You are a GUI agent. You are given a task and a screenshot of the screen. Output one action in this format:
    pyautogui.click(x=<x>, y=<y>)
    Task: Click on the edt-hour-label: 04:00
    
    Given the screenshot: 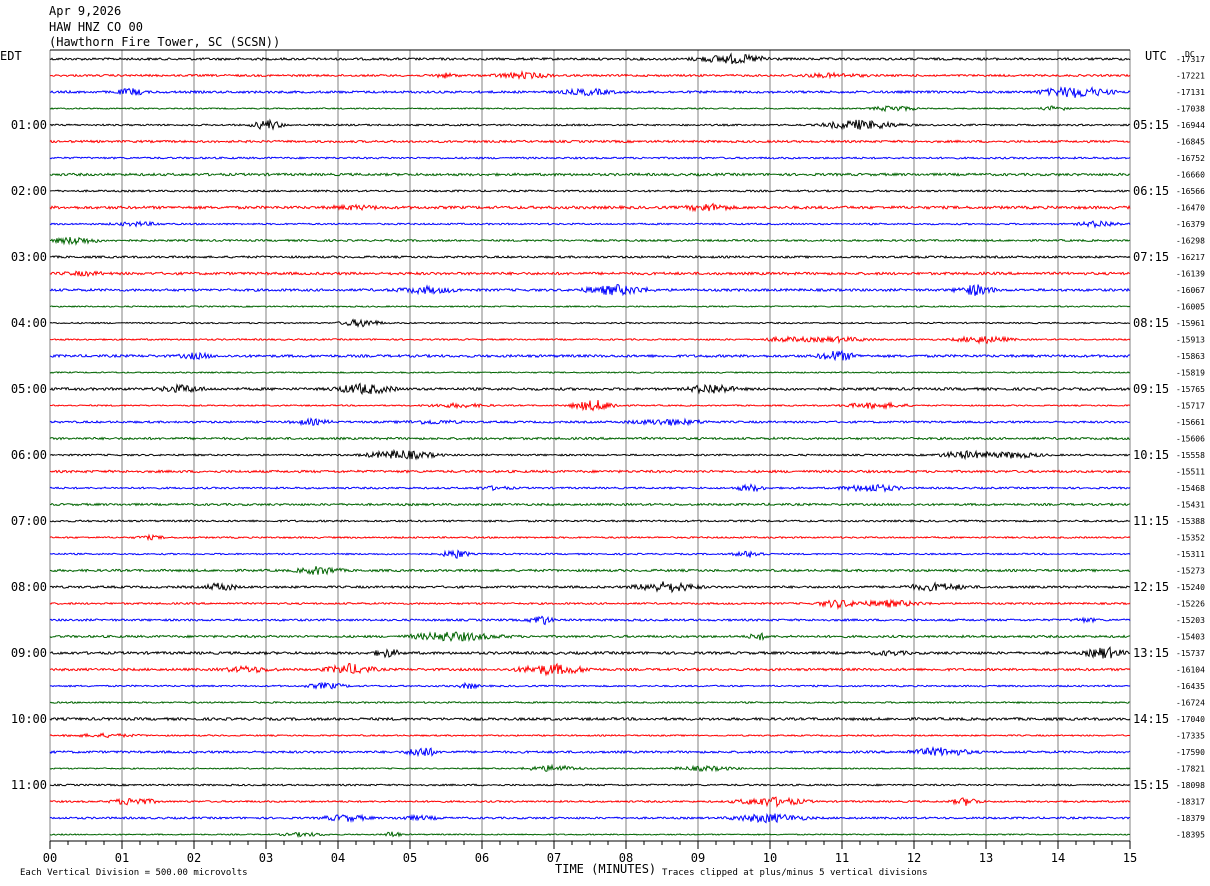 What is the action you would take?
    pyautogui.click(x=29, y=323)
    